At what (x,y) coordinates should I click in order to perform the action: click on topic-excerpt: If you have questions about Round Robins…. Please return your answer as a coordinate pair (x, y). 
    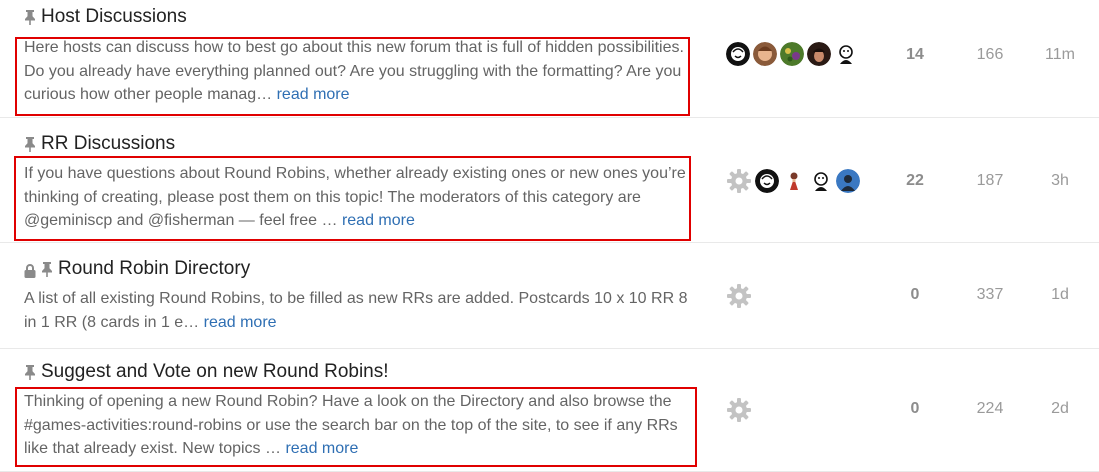
    Looking at the image, I should click on (359, 197).